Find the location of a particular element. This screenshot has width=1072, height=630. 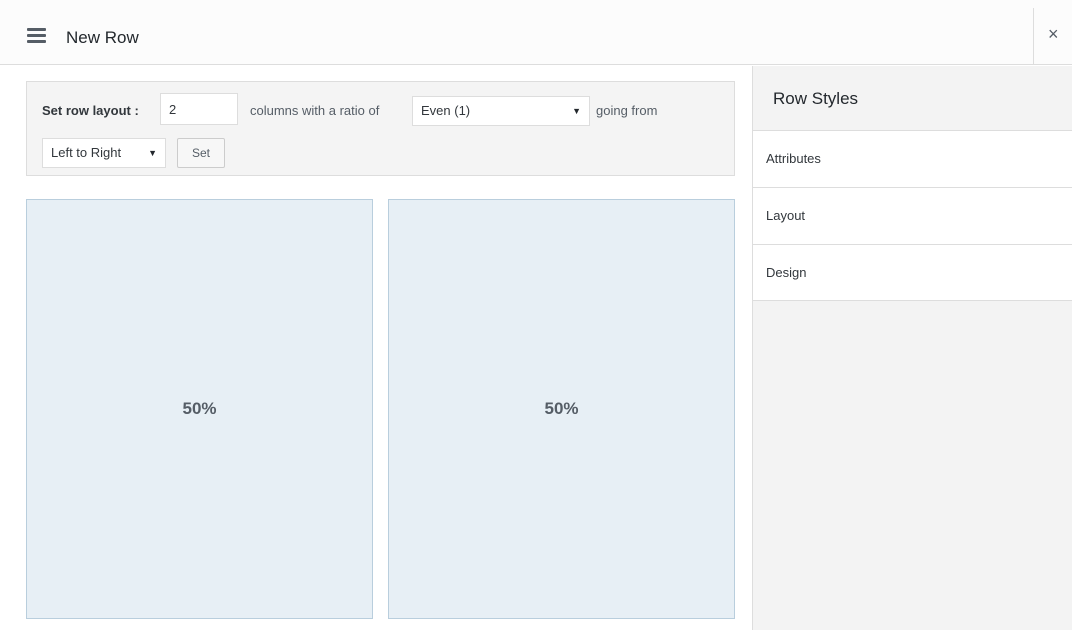

set-layout-button: Set is located at coordinates (201, 153).